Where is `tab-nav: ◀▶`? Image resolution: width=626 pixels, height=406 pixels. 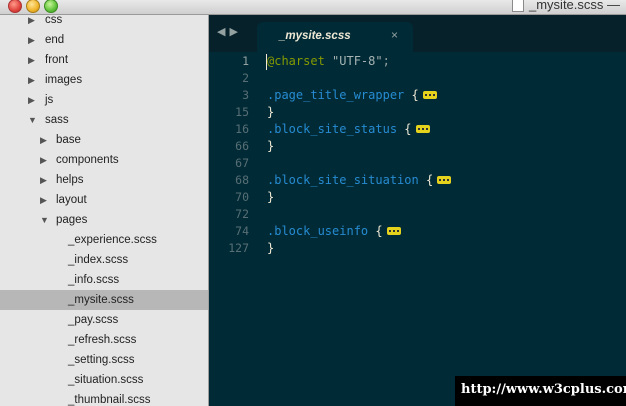
tab-nav: ◀▶ is located at coordinates (229, 31).